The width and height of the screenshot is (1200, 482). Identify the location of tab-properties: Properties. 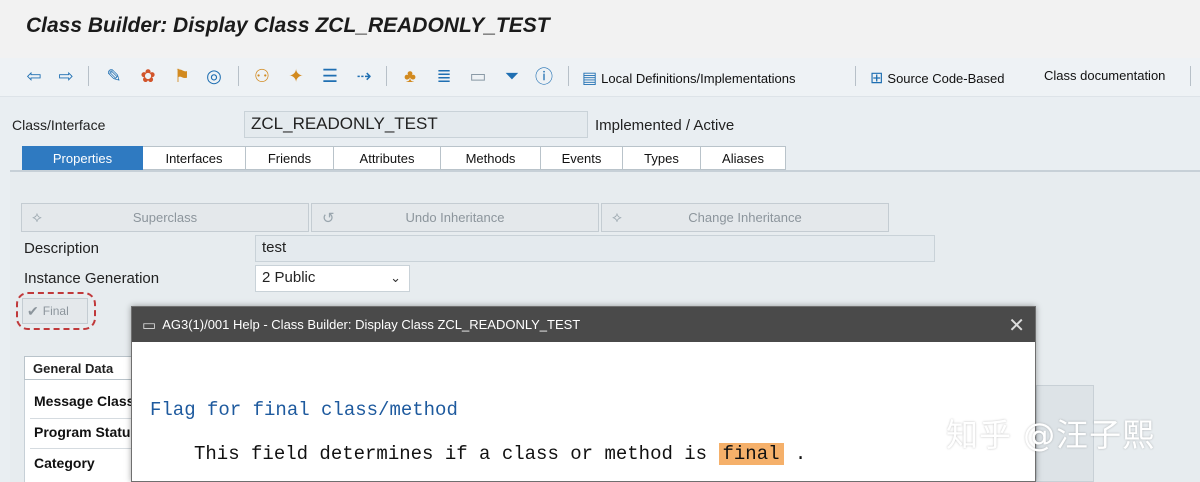
(82, 158).